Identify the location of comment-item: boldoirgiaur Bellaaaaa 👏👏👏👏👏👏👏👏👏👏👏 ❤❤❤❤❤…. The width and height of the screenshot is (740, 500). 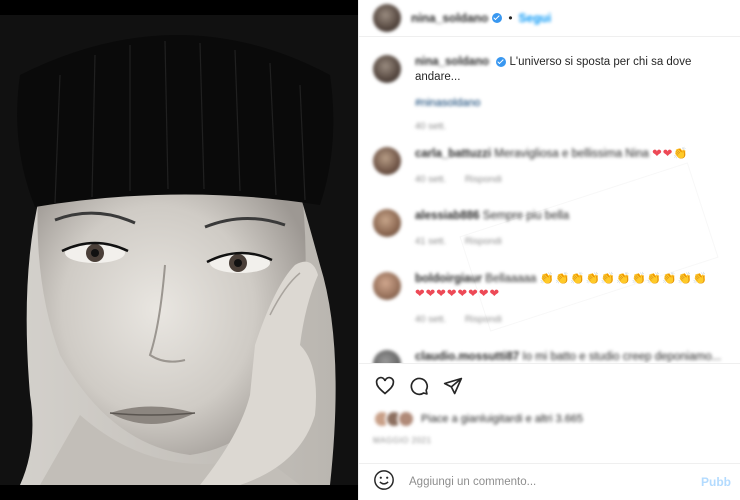
(549, 298).